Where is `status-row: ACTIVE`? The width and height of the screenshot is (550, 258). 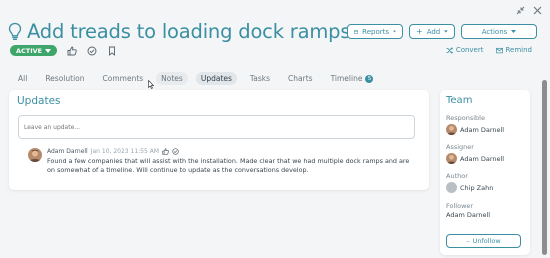
status-row: ACTIVE is located at coordinates (63, 50).